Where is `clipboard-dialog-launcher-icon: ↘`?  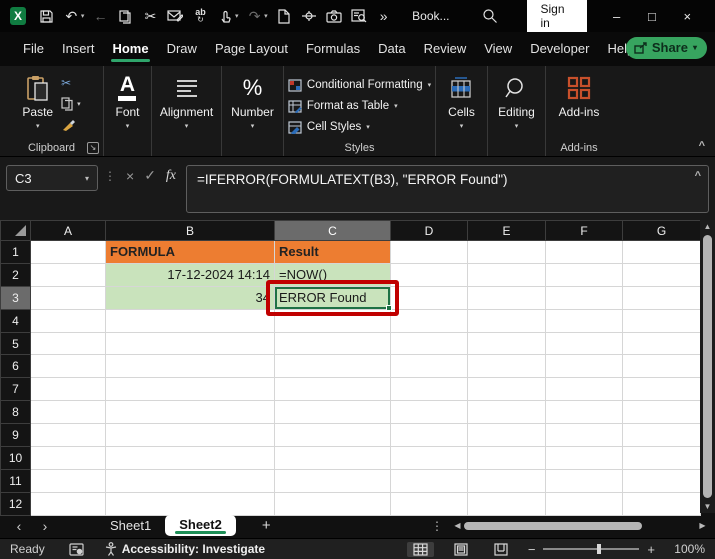 clipboard-dialog-launcher-icon: ↘ is located at coordinates (93, 148).